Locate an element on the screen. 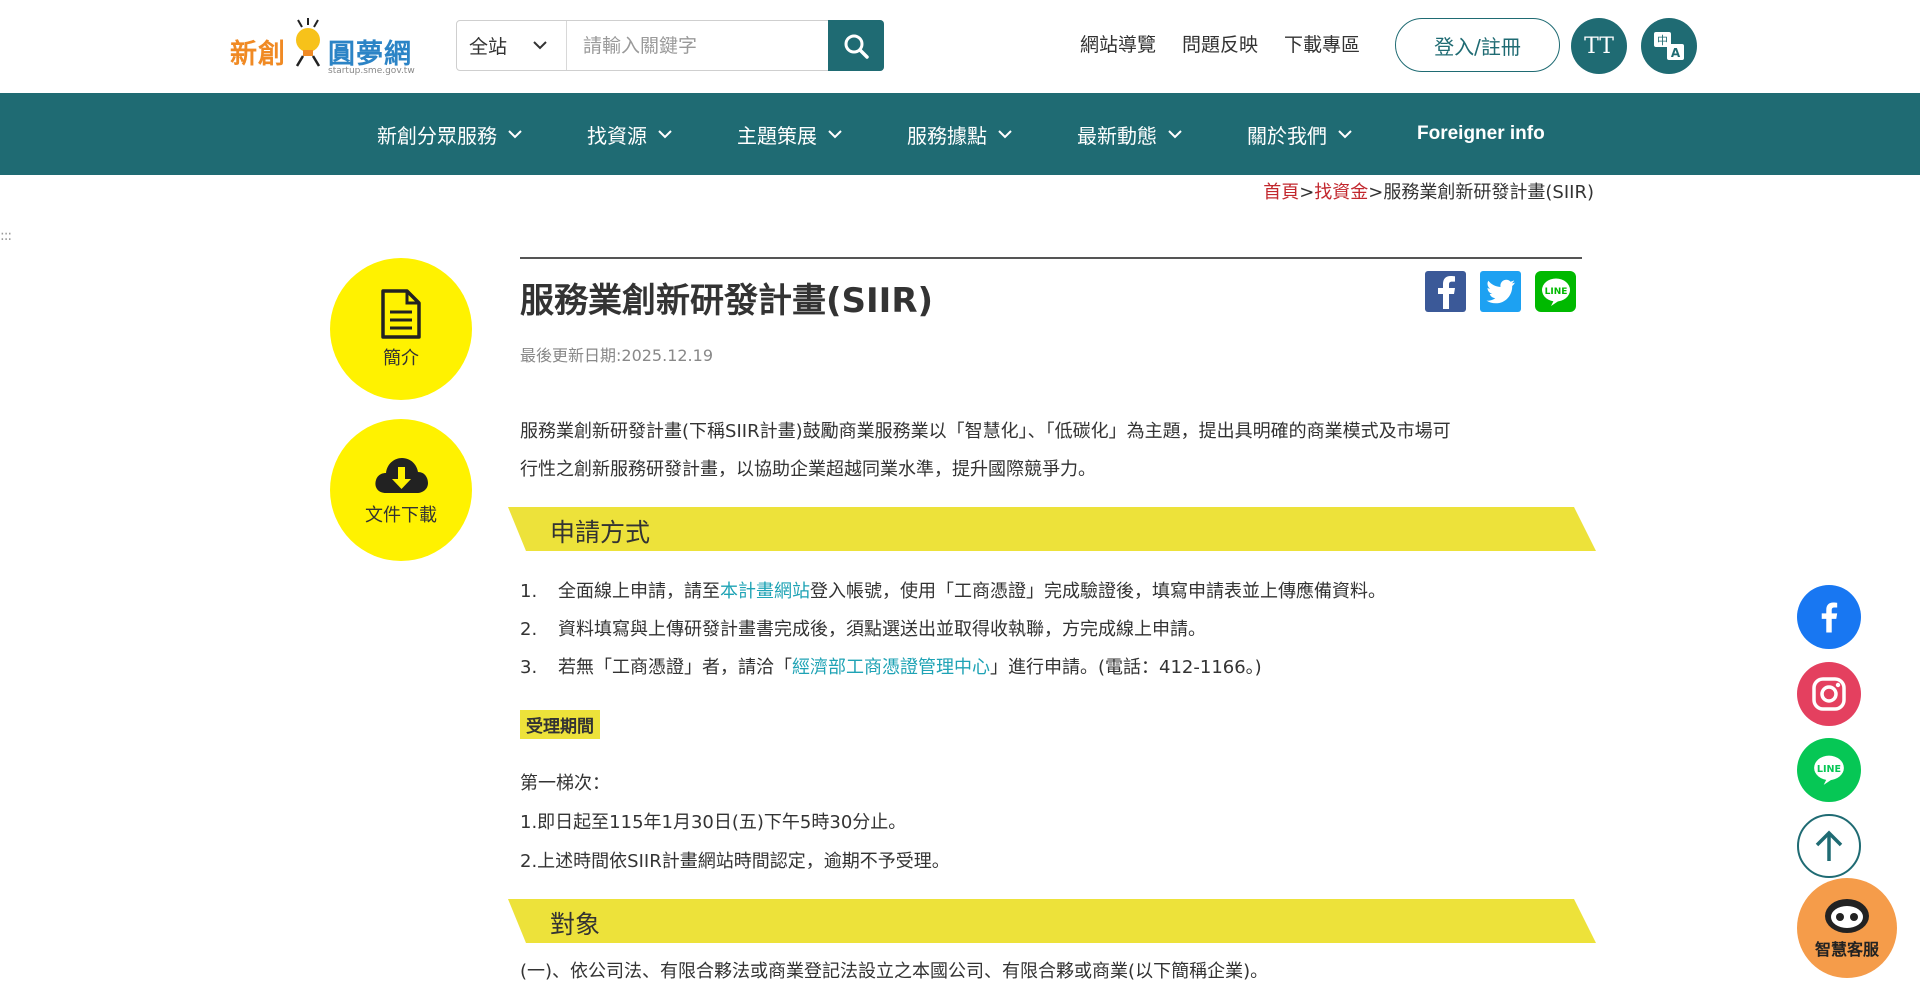 This screenshot has width=1920, height=1000. share-twitter-button is located at coordinates (1500, 291).